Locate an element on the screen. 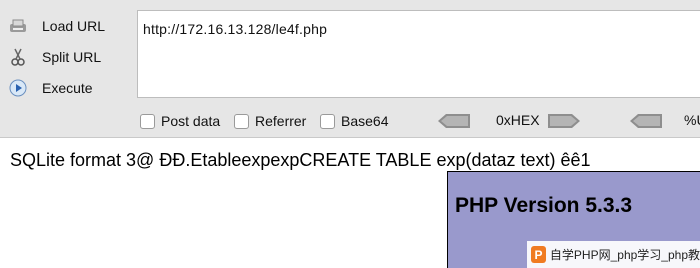 This screenshot has height=268, width=700. php-version-title: PHP Version 5.3.3 is located at coordinates (544, 205).